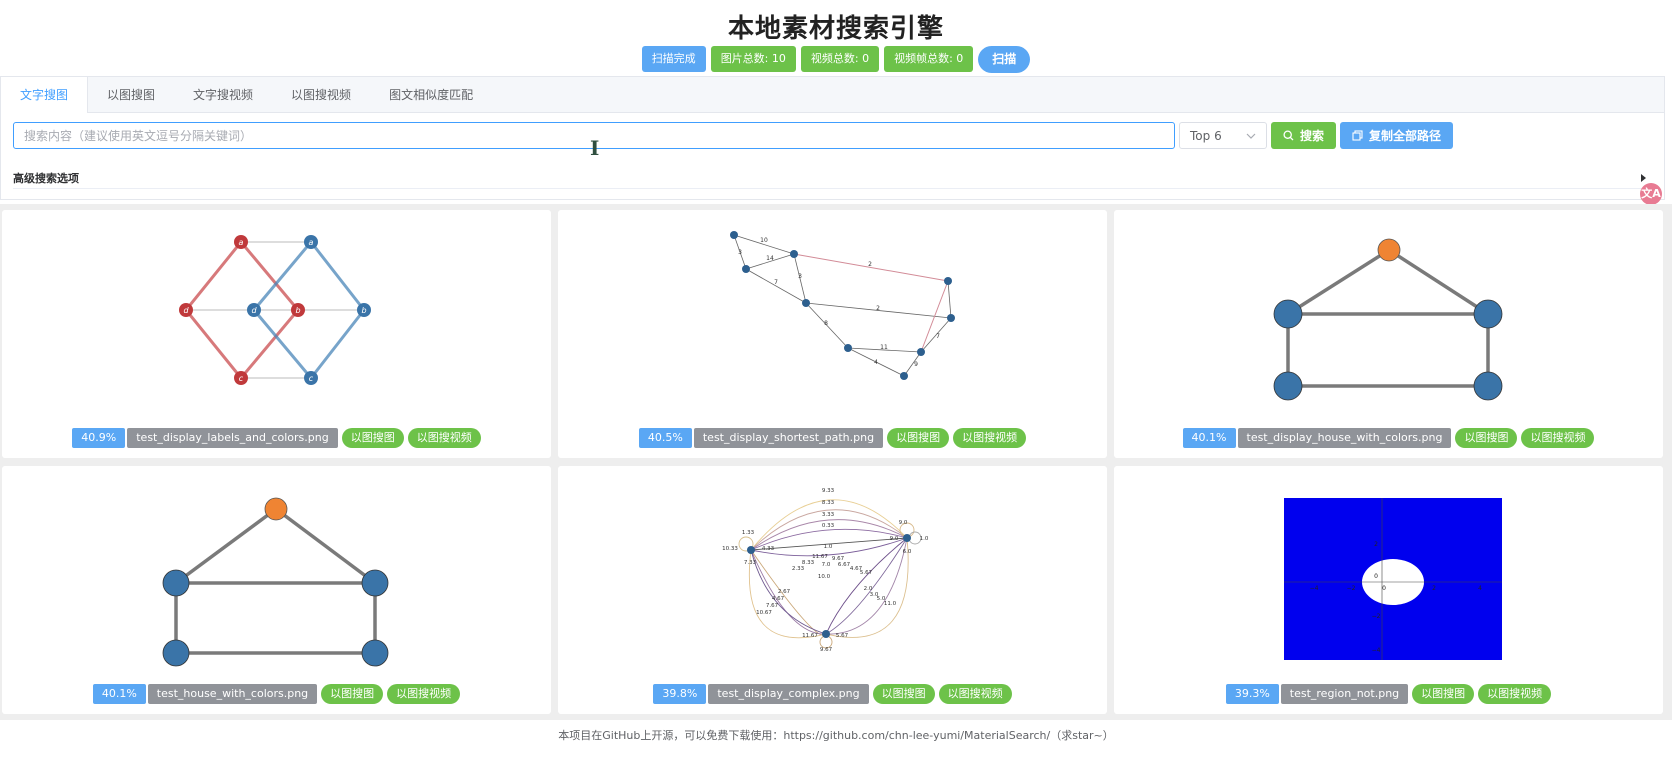 Image resolution: width=1672 pixels, height=772 pixels. I want to click on search-icon, so click(1288, 135).